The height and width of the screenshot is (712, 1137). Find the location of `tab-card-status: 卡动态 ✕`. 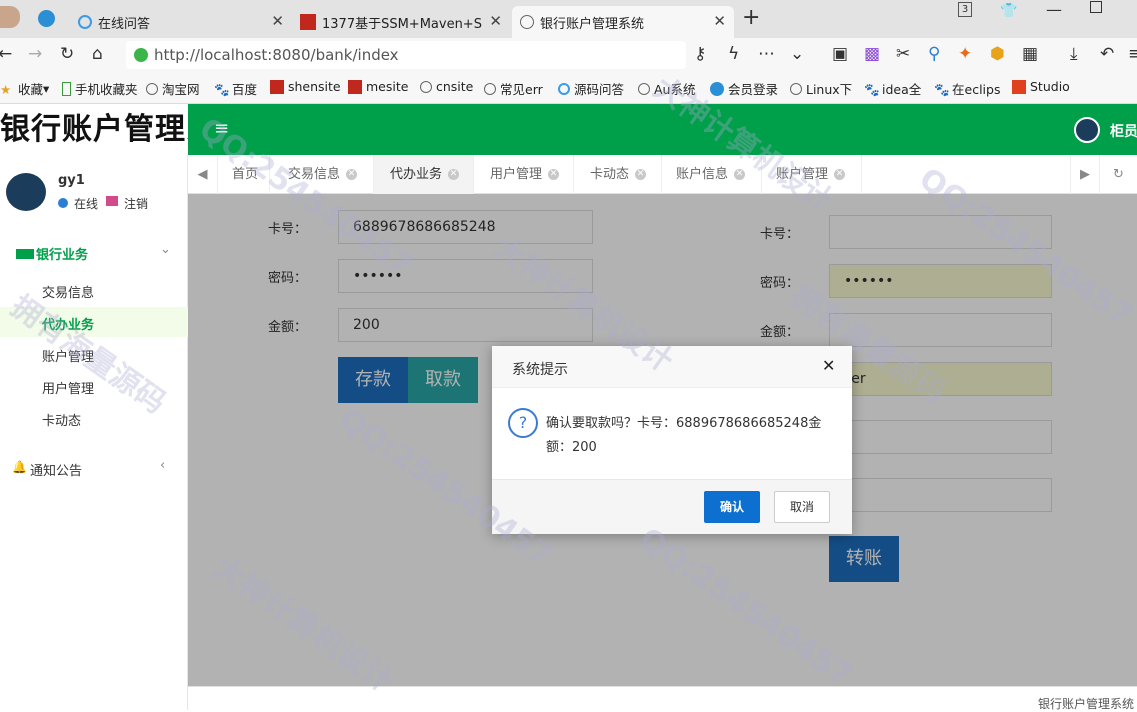

tab-card-status: 卡动态 ✕ is located at coordinates (618, 174).